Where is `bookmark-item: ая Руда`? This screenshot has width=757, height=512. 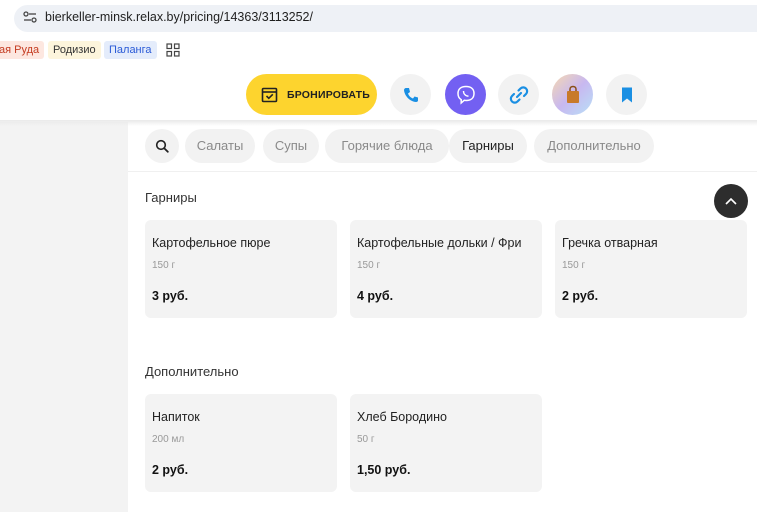 bookmark-item: ая Руда is located at coordinates (22, 50).